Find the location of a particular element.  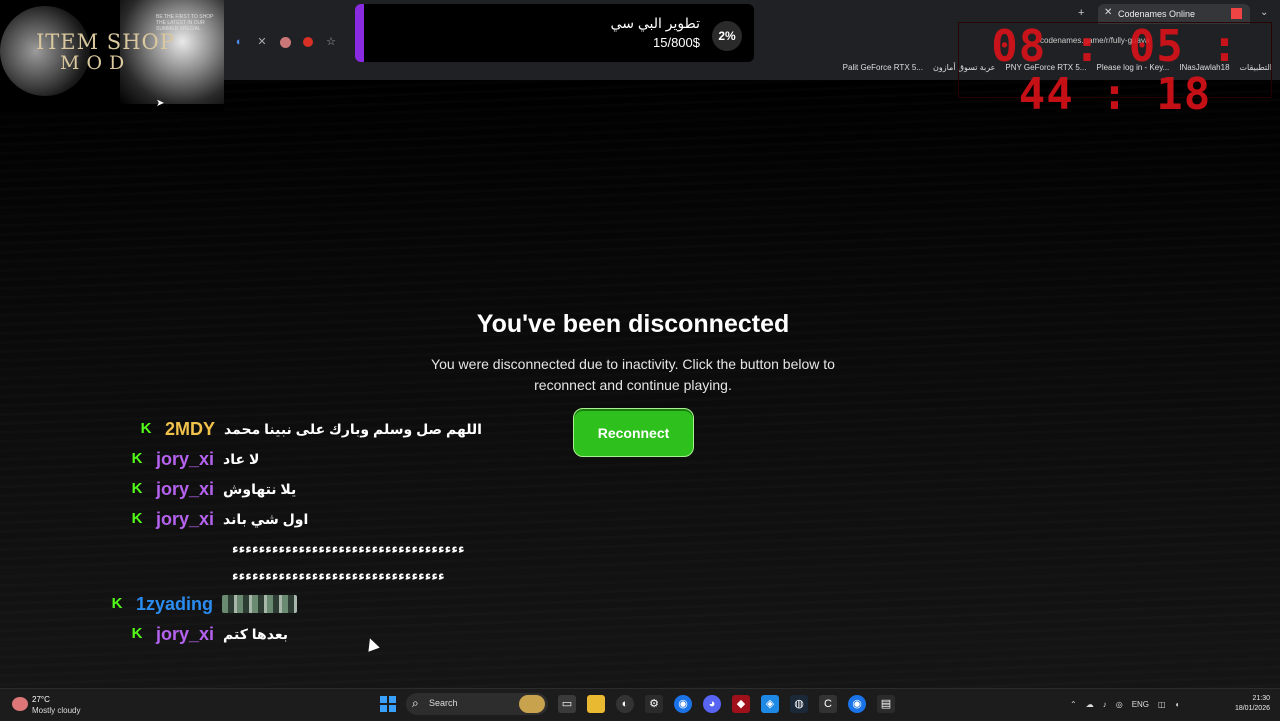

search-placeholder: Search is located at coordinates (443, 703).